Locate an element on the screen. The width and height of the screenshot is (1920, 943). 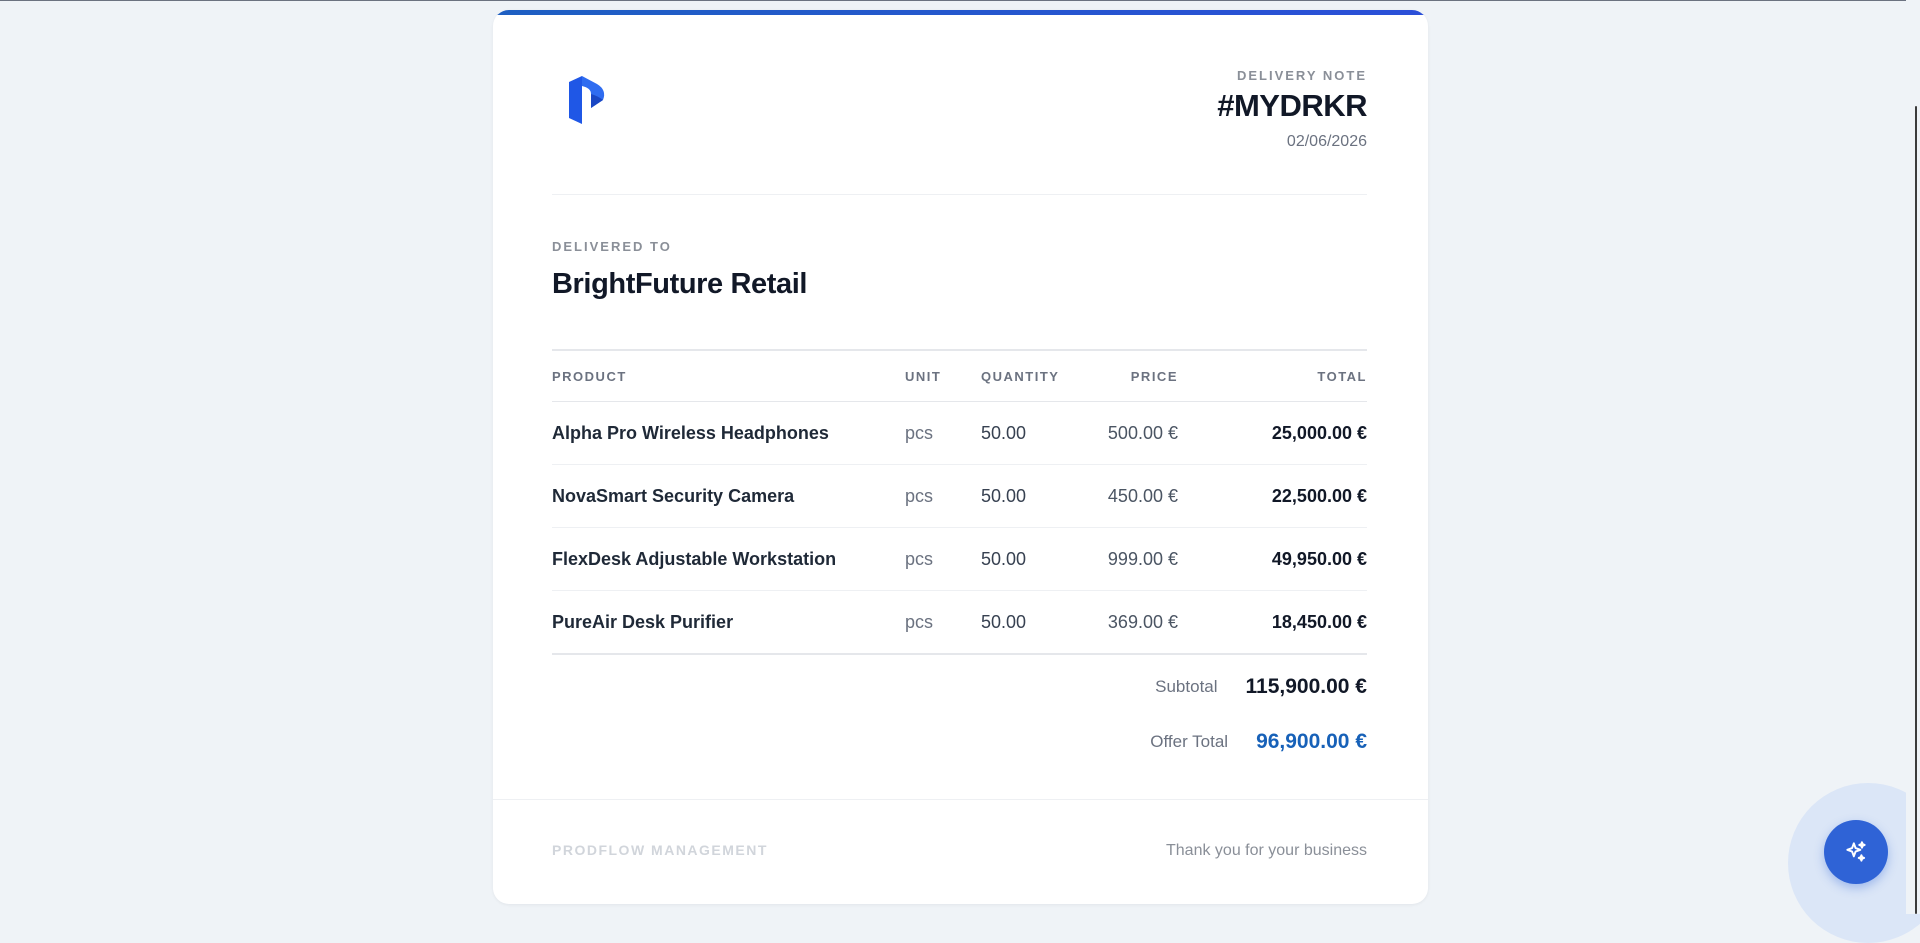
row-product: Alpha Pro Wireless Headphones is located at coordinates (690, 432).